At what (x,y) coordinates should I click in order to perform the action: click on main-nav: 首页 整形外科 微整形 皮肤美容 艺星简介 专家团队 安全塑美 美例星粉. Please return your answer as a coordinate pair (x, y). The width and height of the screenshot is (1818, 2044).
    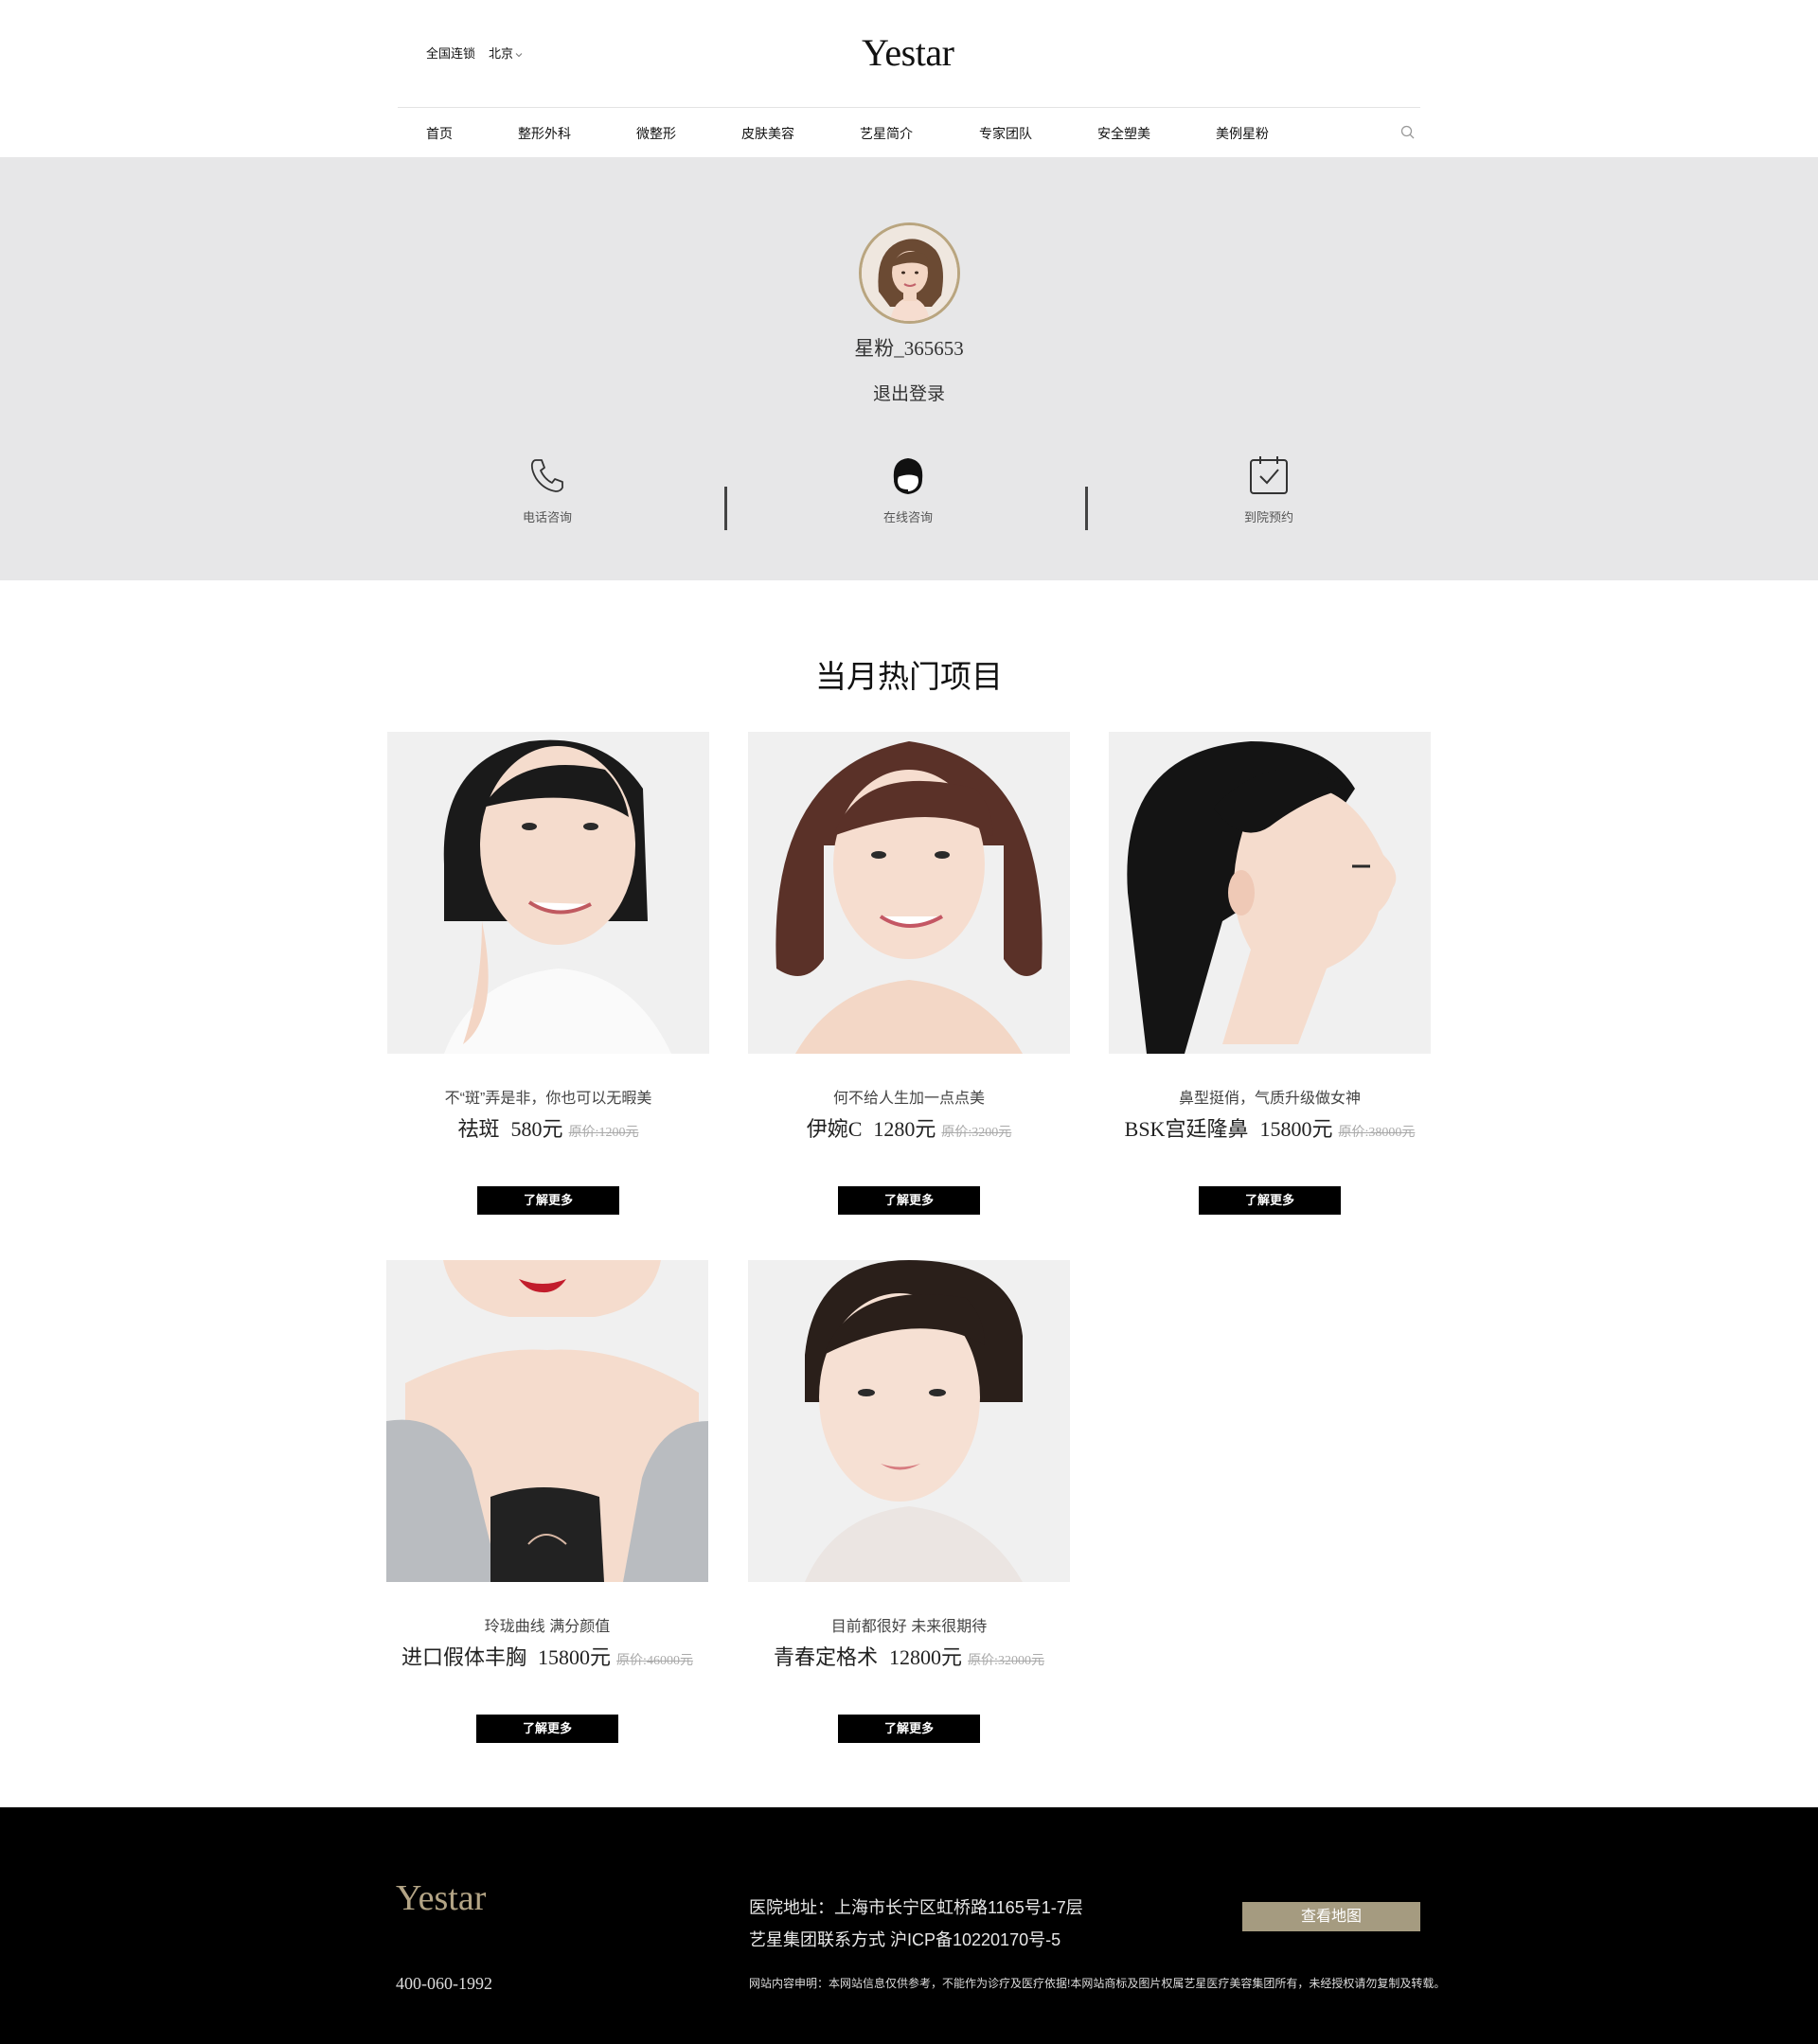
    Looking at the image, I should click on (909, 132).